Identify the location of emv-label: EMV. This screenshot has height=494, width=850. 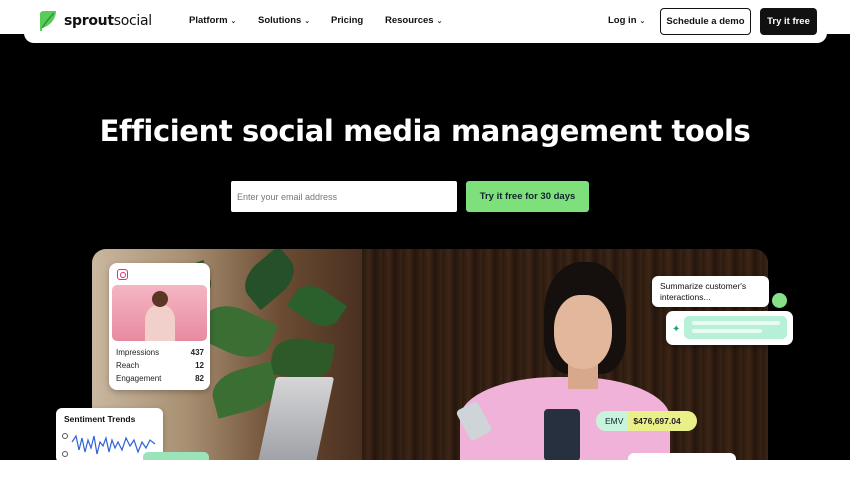
(612, 421).